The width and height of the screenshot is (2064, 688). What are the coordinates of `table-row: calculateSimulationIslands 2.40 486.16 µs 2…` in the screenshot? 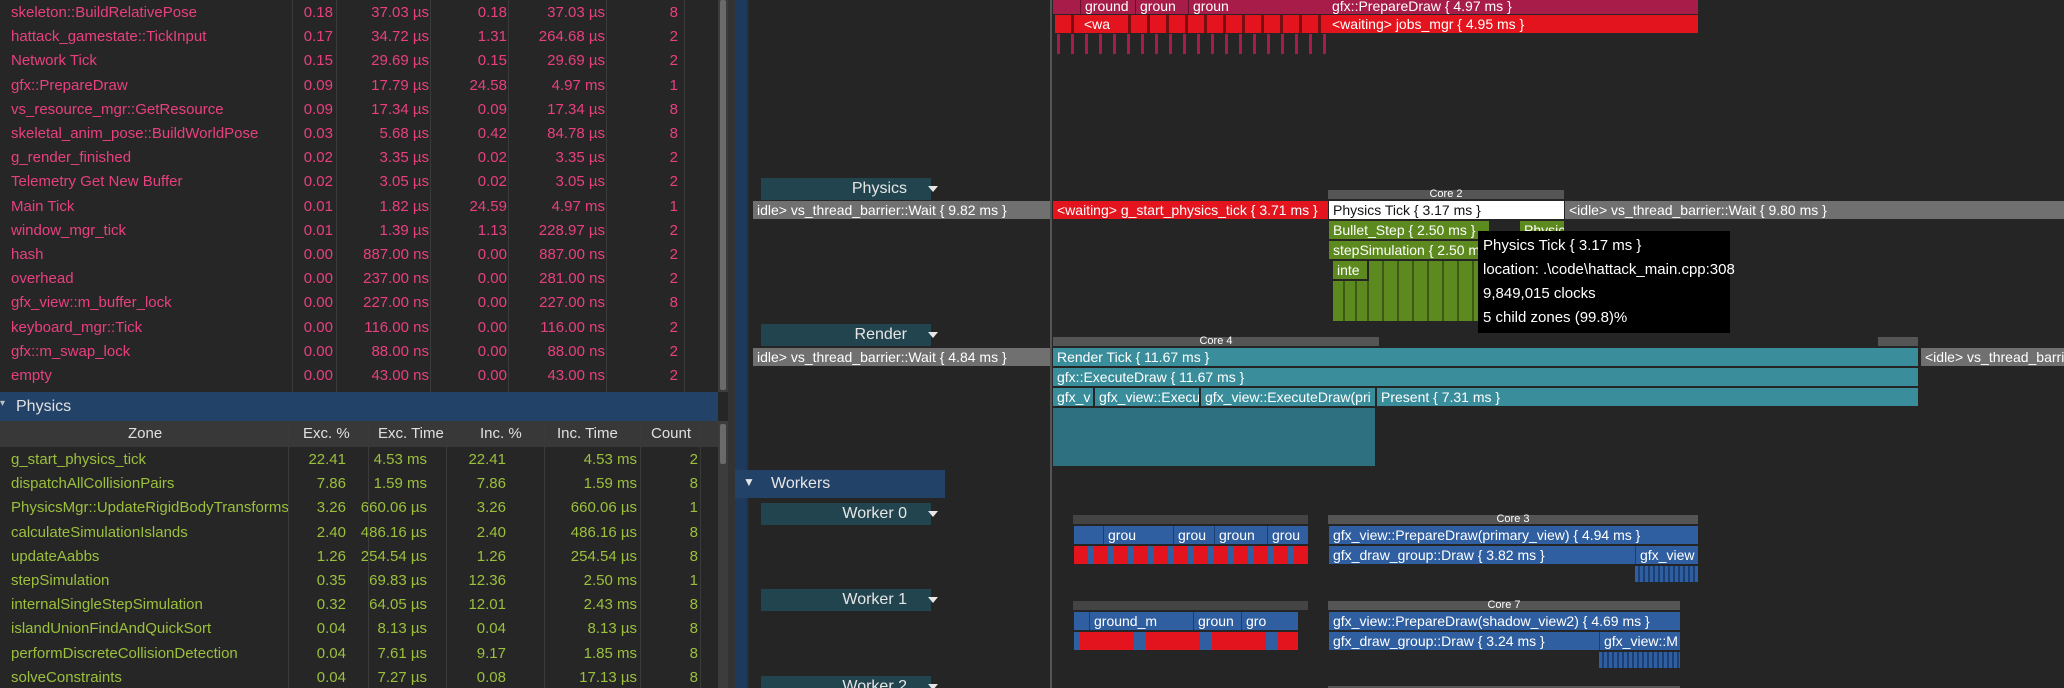 It's located at (359, 532).